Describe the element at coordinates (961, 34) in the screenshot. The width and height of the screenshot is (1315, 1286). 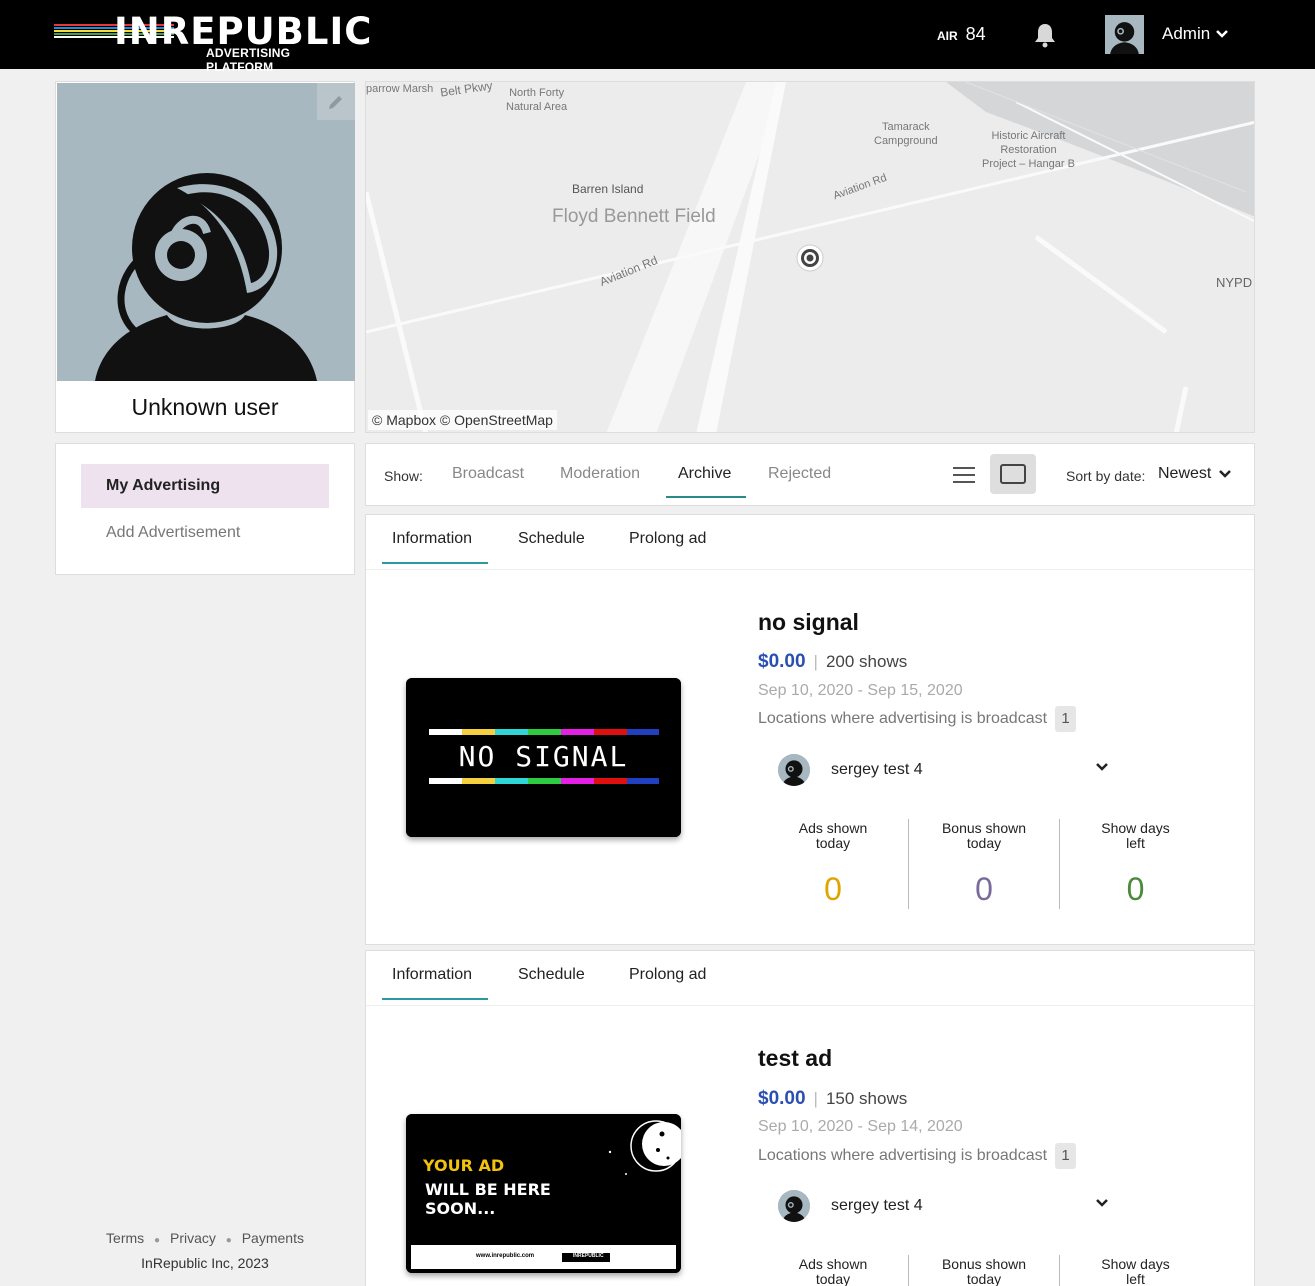
I see `air-counter: AIR 84` at that location.